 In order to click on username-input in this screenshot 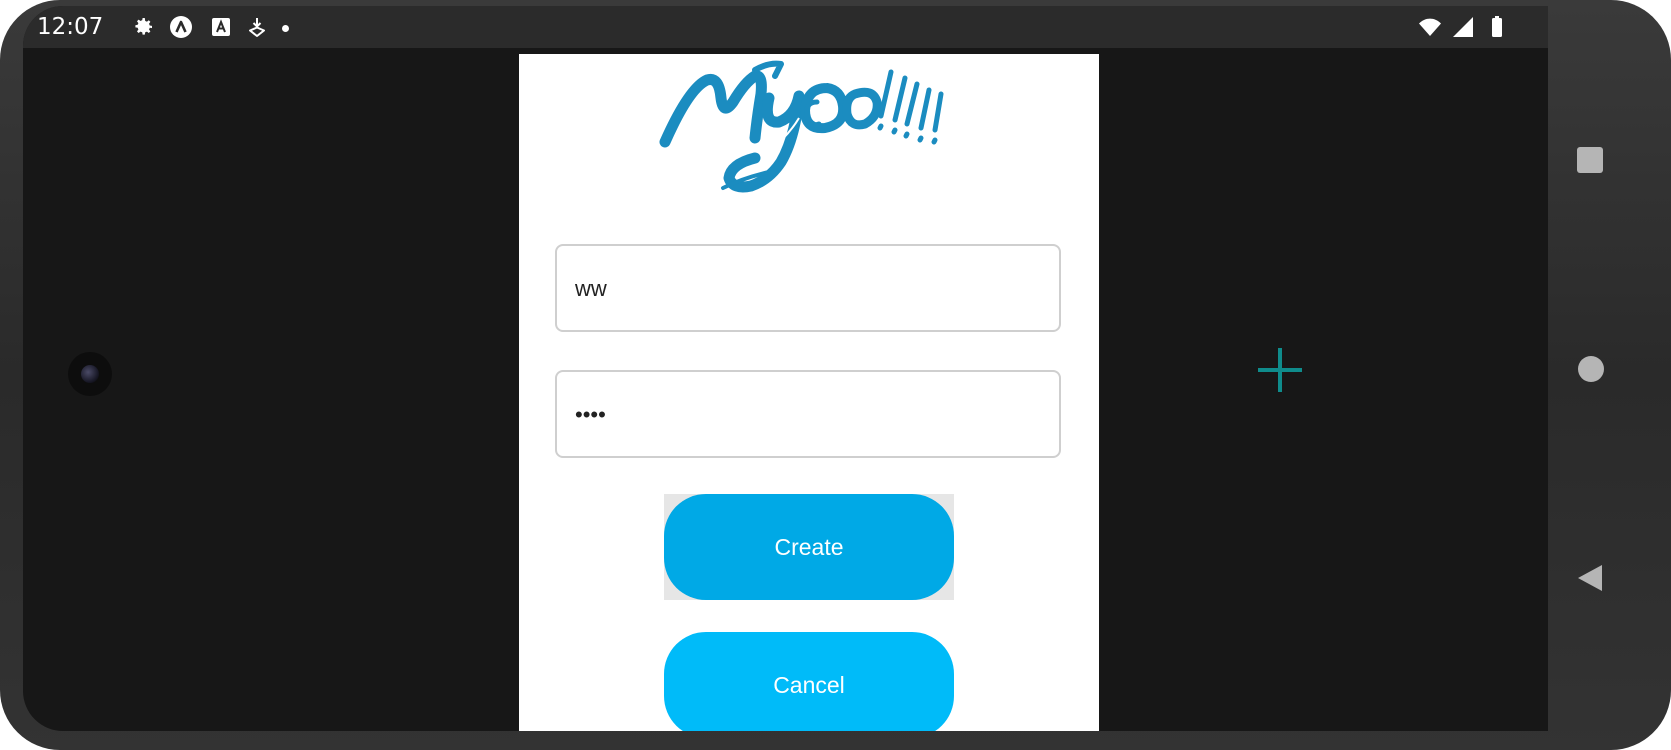, I will do `click(810, 289)`.